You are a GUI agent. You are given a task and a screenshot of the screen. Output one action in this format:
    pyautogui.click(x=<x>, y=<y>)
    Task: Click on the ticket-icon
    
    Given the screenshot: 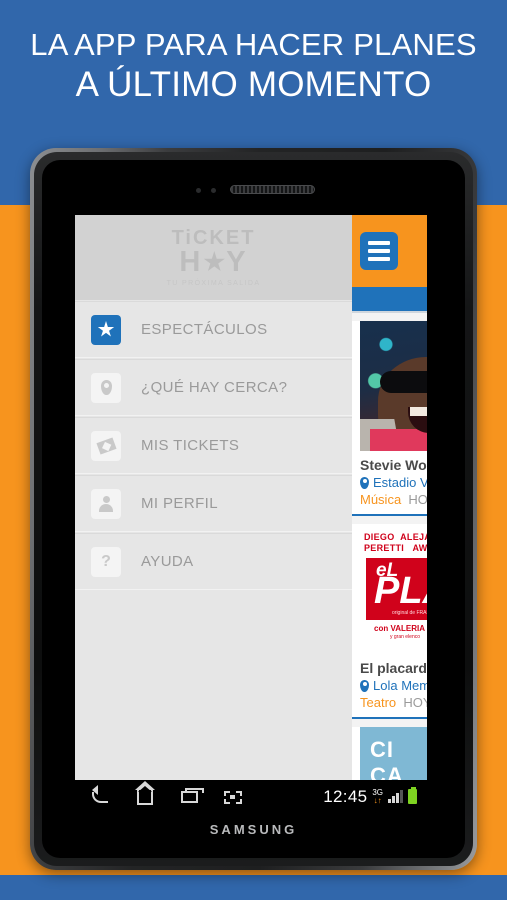 What is the action you would take?
    pyautogui.click(x=106, y=445)
    